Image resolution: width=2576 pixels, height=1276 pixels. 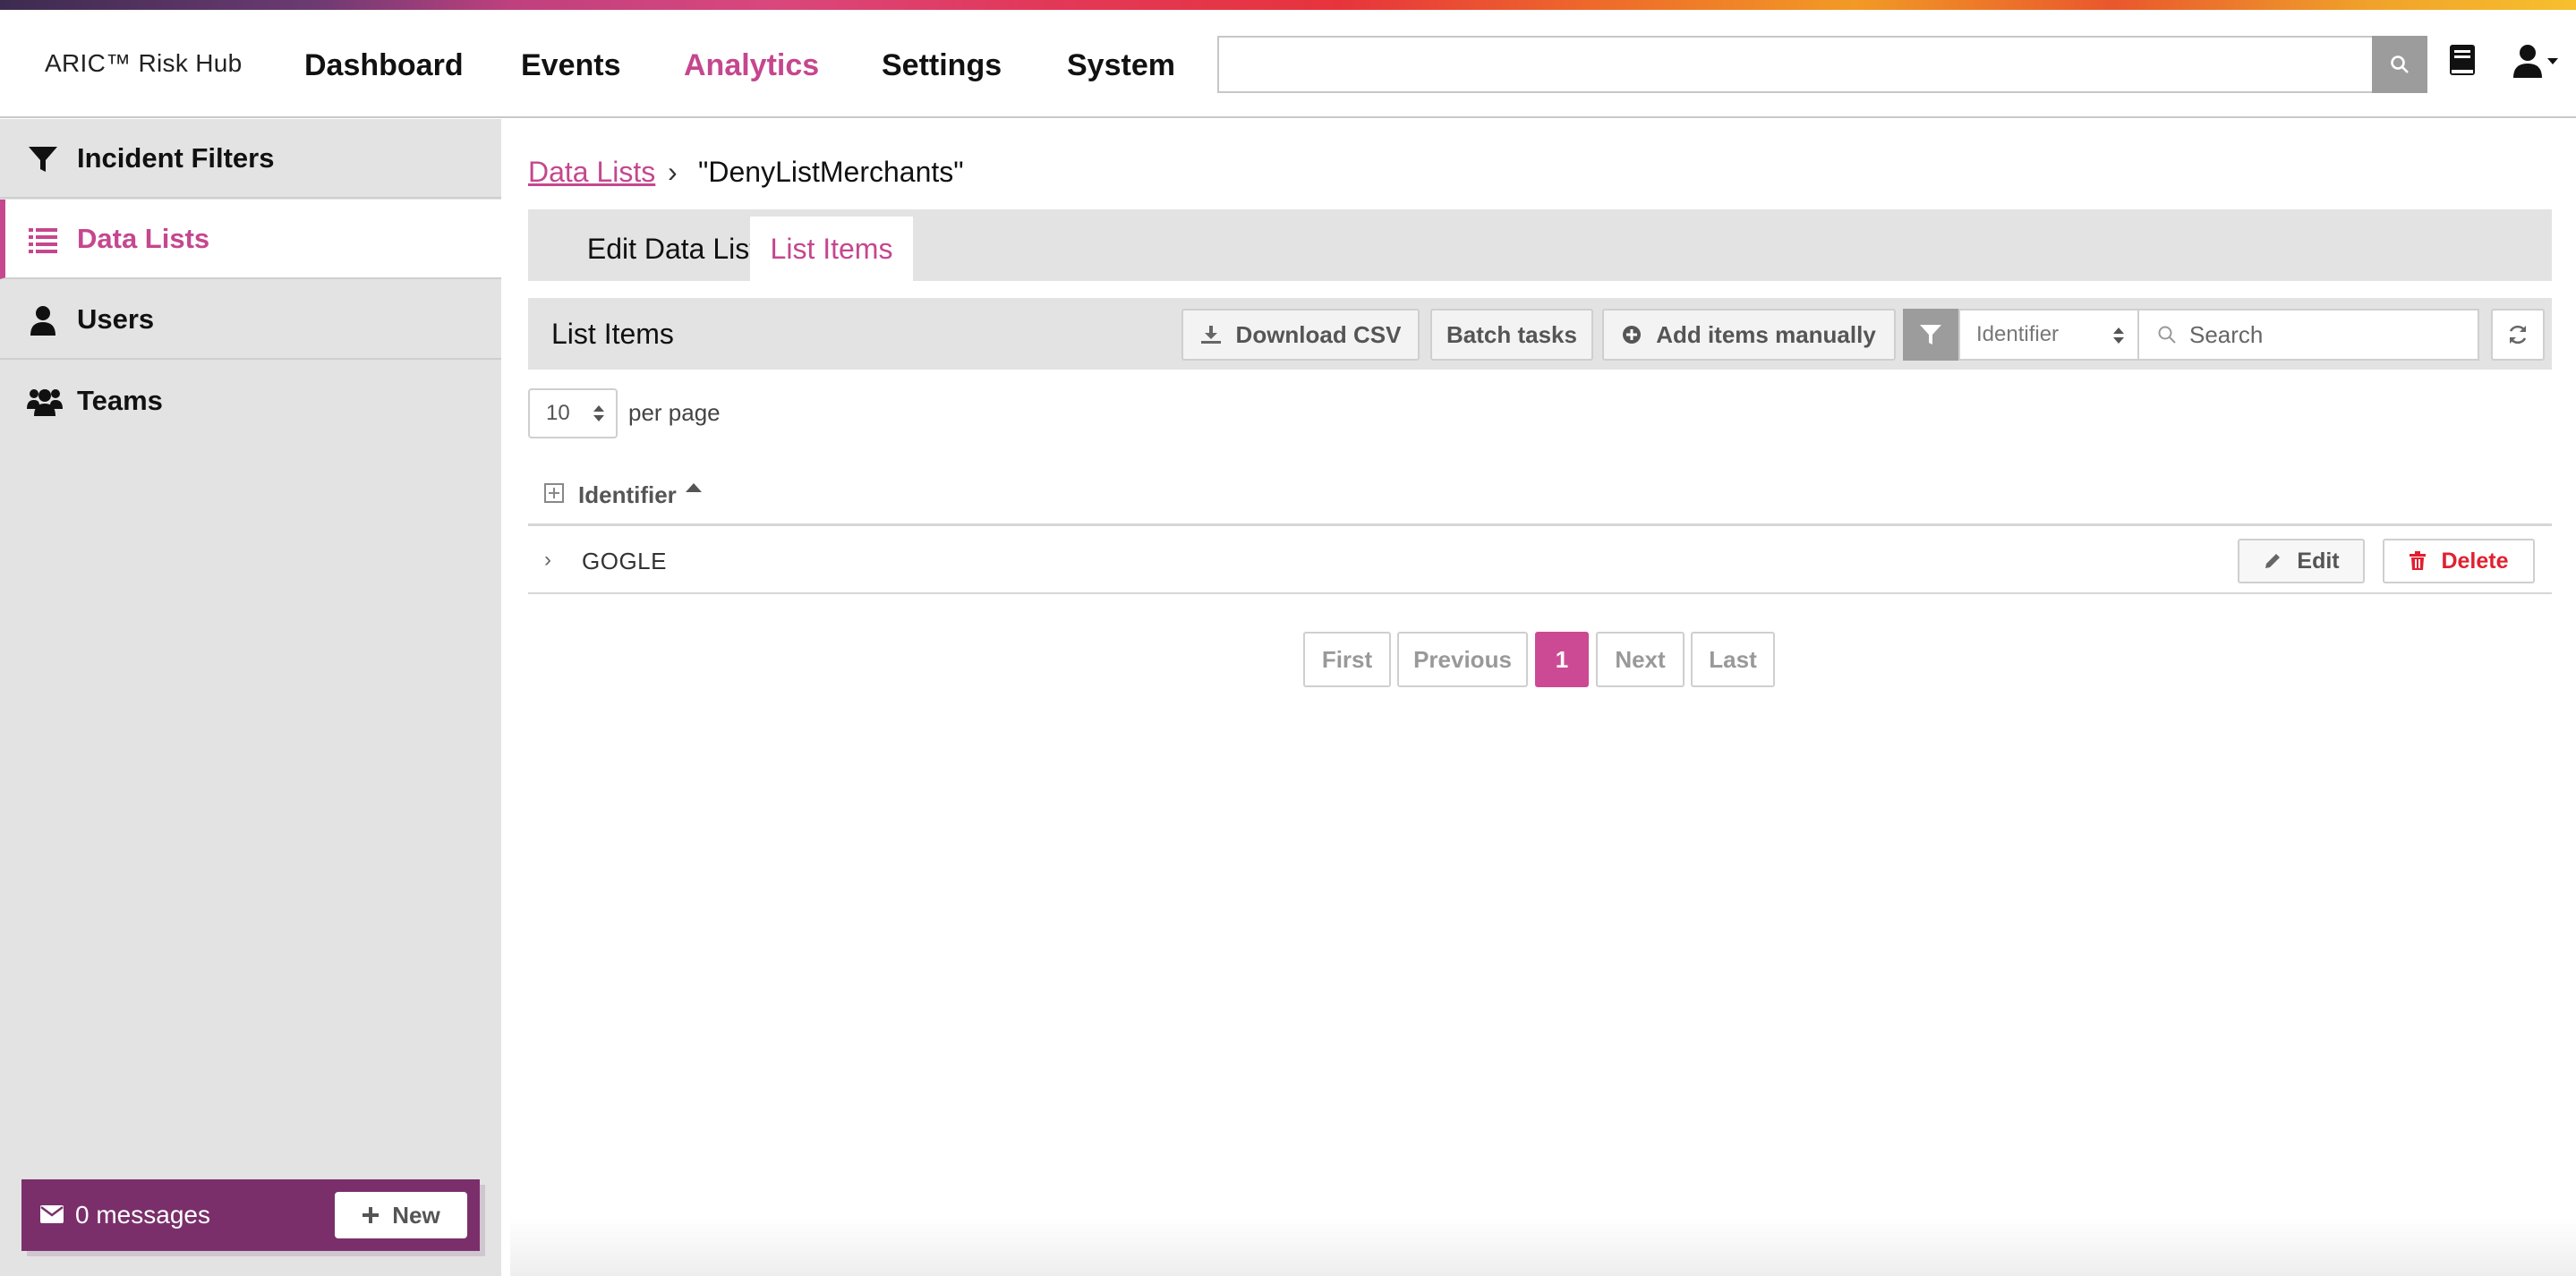 I want to click on book-icon, so click(x=2462, y=61).